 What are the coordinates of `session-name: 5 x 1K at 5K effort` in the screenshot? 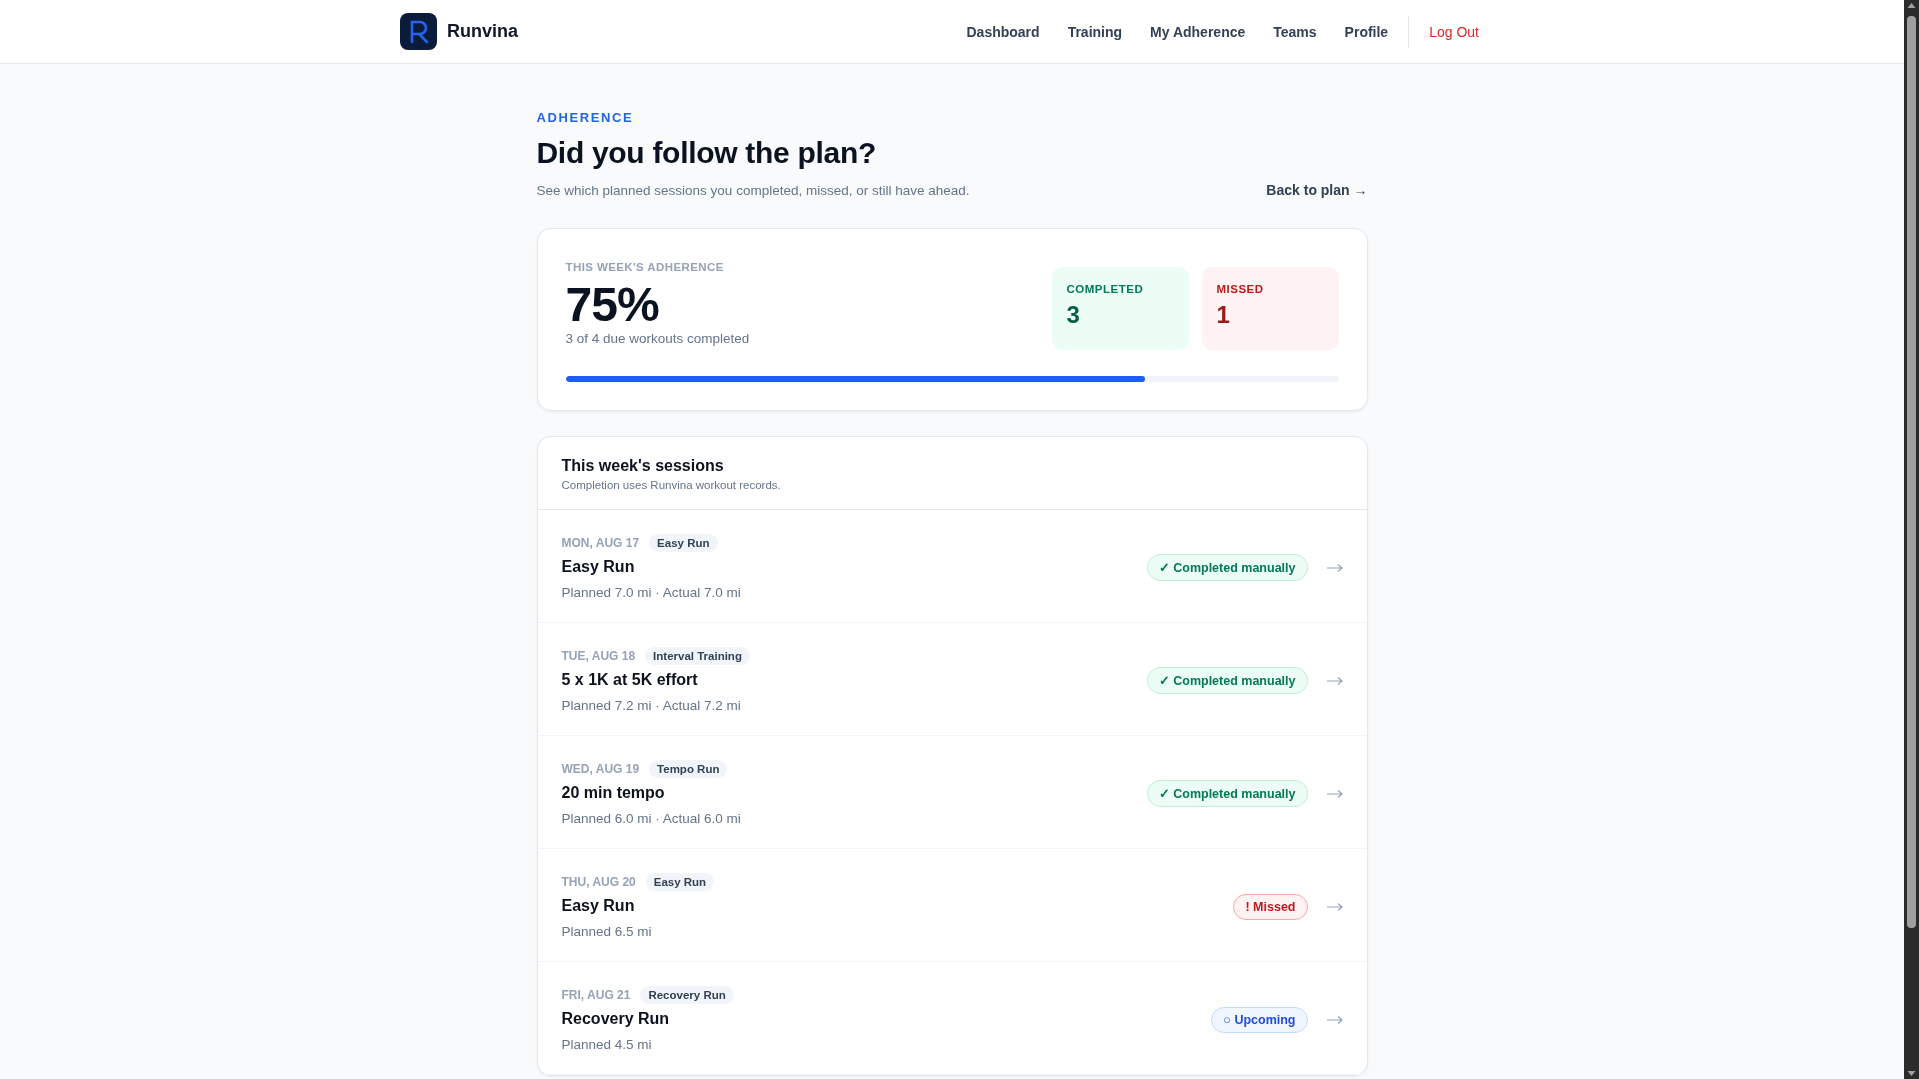 It's located at (629, 680).